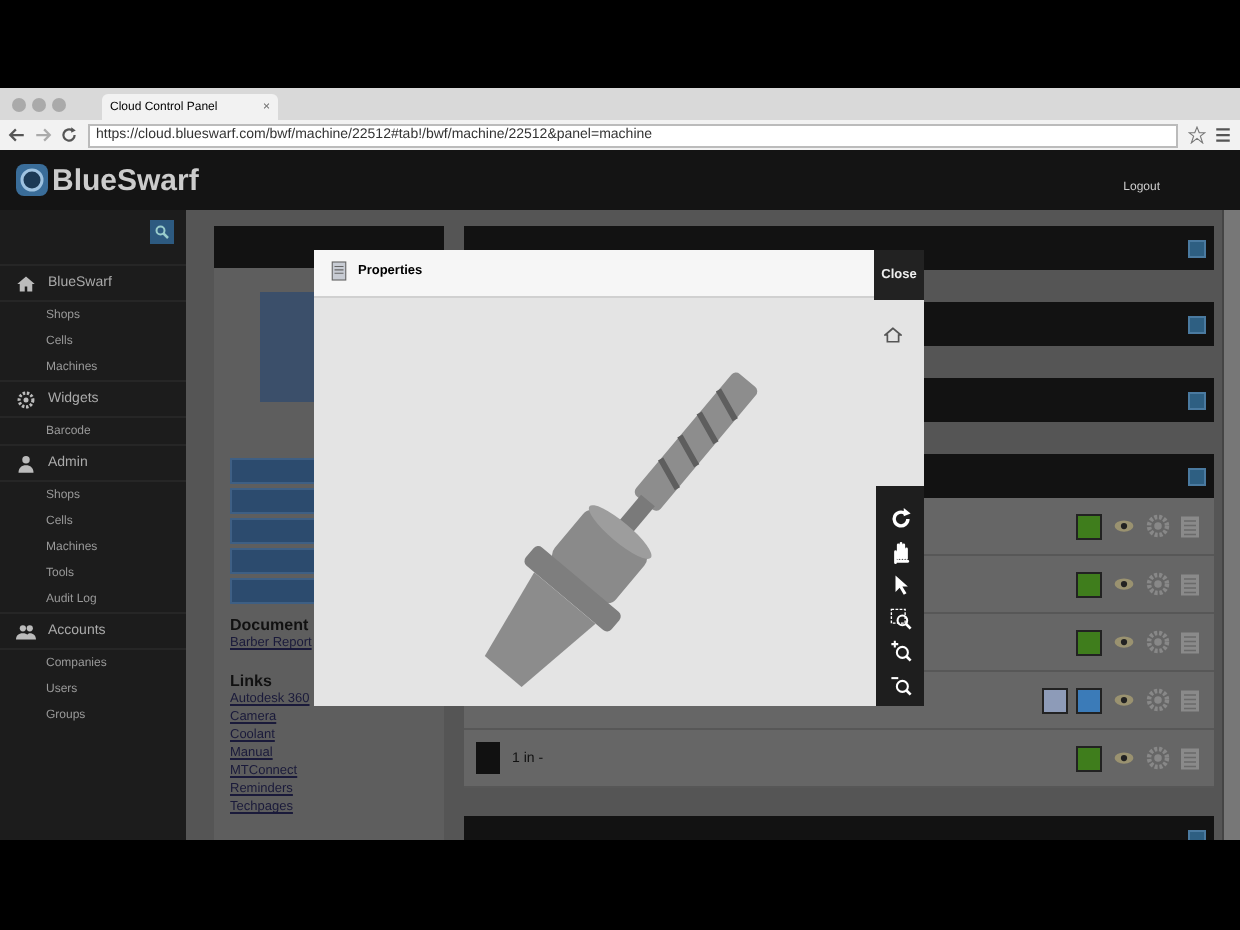  Describe the element at coordinates (339, 271) in the screenshot. I see `document-icon` at that location.